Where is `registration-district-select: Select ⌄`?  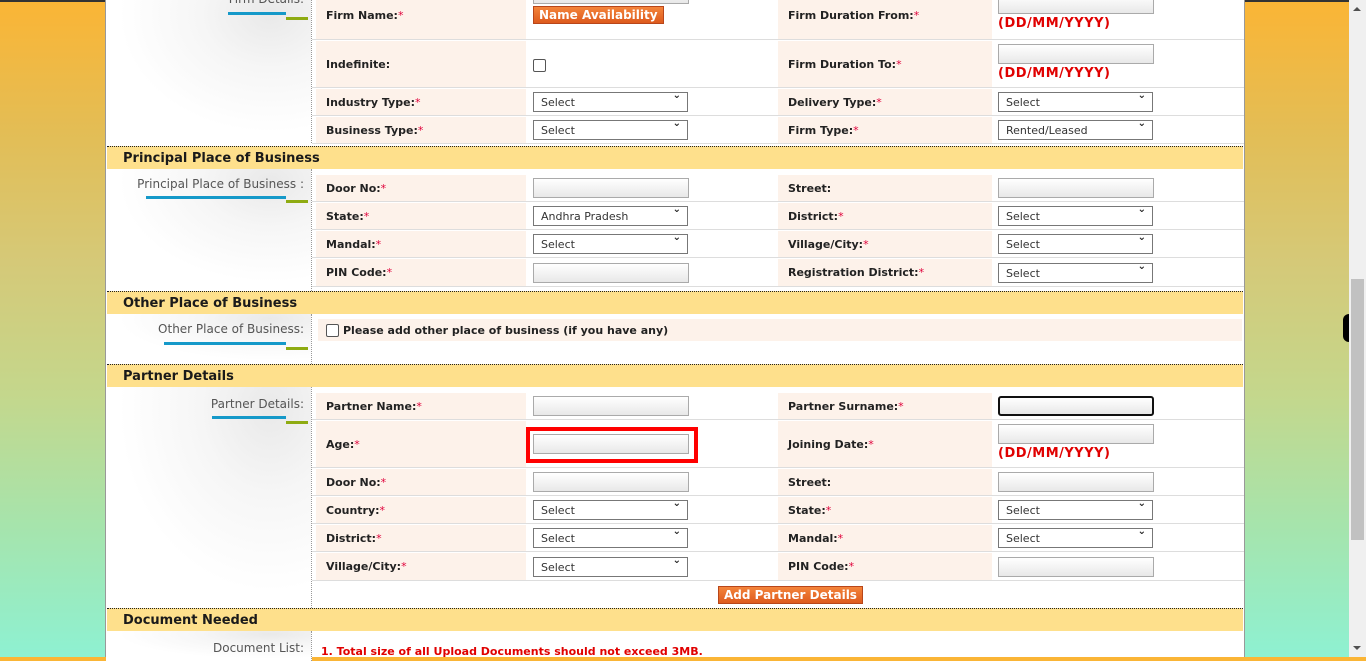 registration-district-select: Select ⌄ is located at coordinates (1075, 272).